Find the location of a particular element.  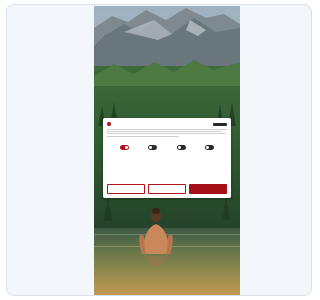

toggle-switch-marketing is located at coordinates (210, 147).